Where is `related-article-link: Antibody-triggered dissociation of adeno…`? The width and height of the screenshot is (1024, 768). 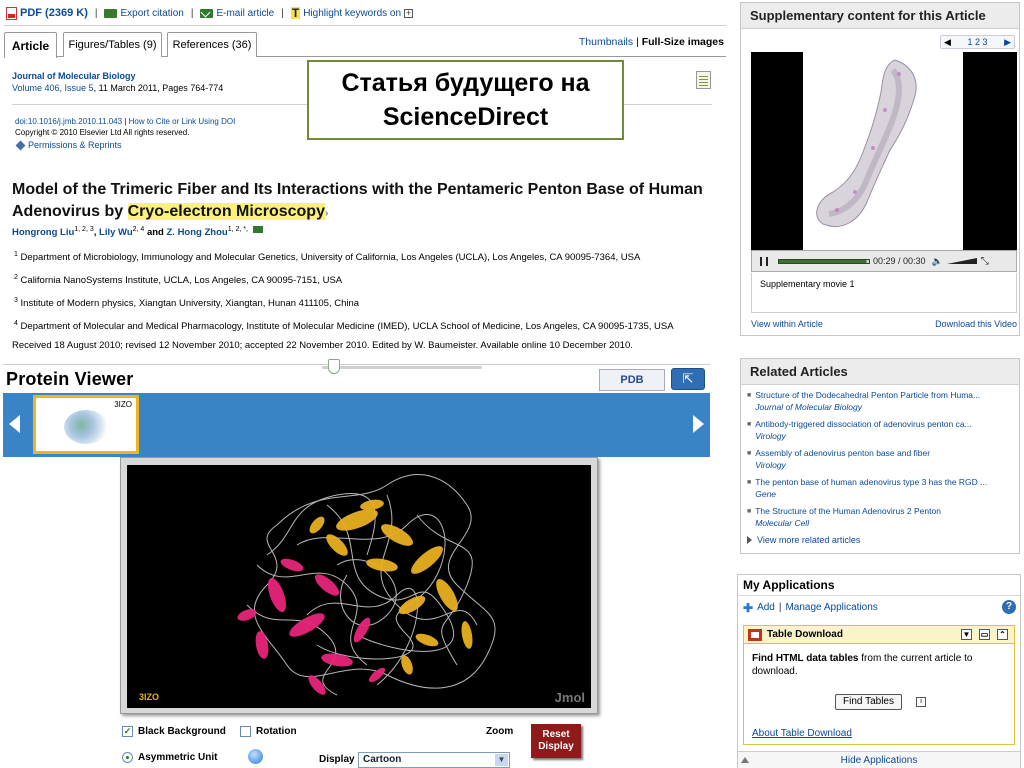
related-article-link: Antibody-triggered dissociation of adeno… is located at coordinates (863, 424).